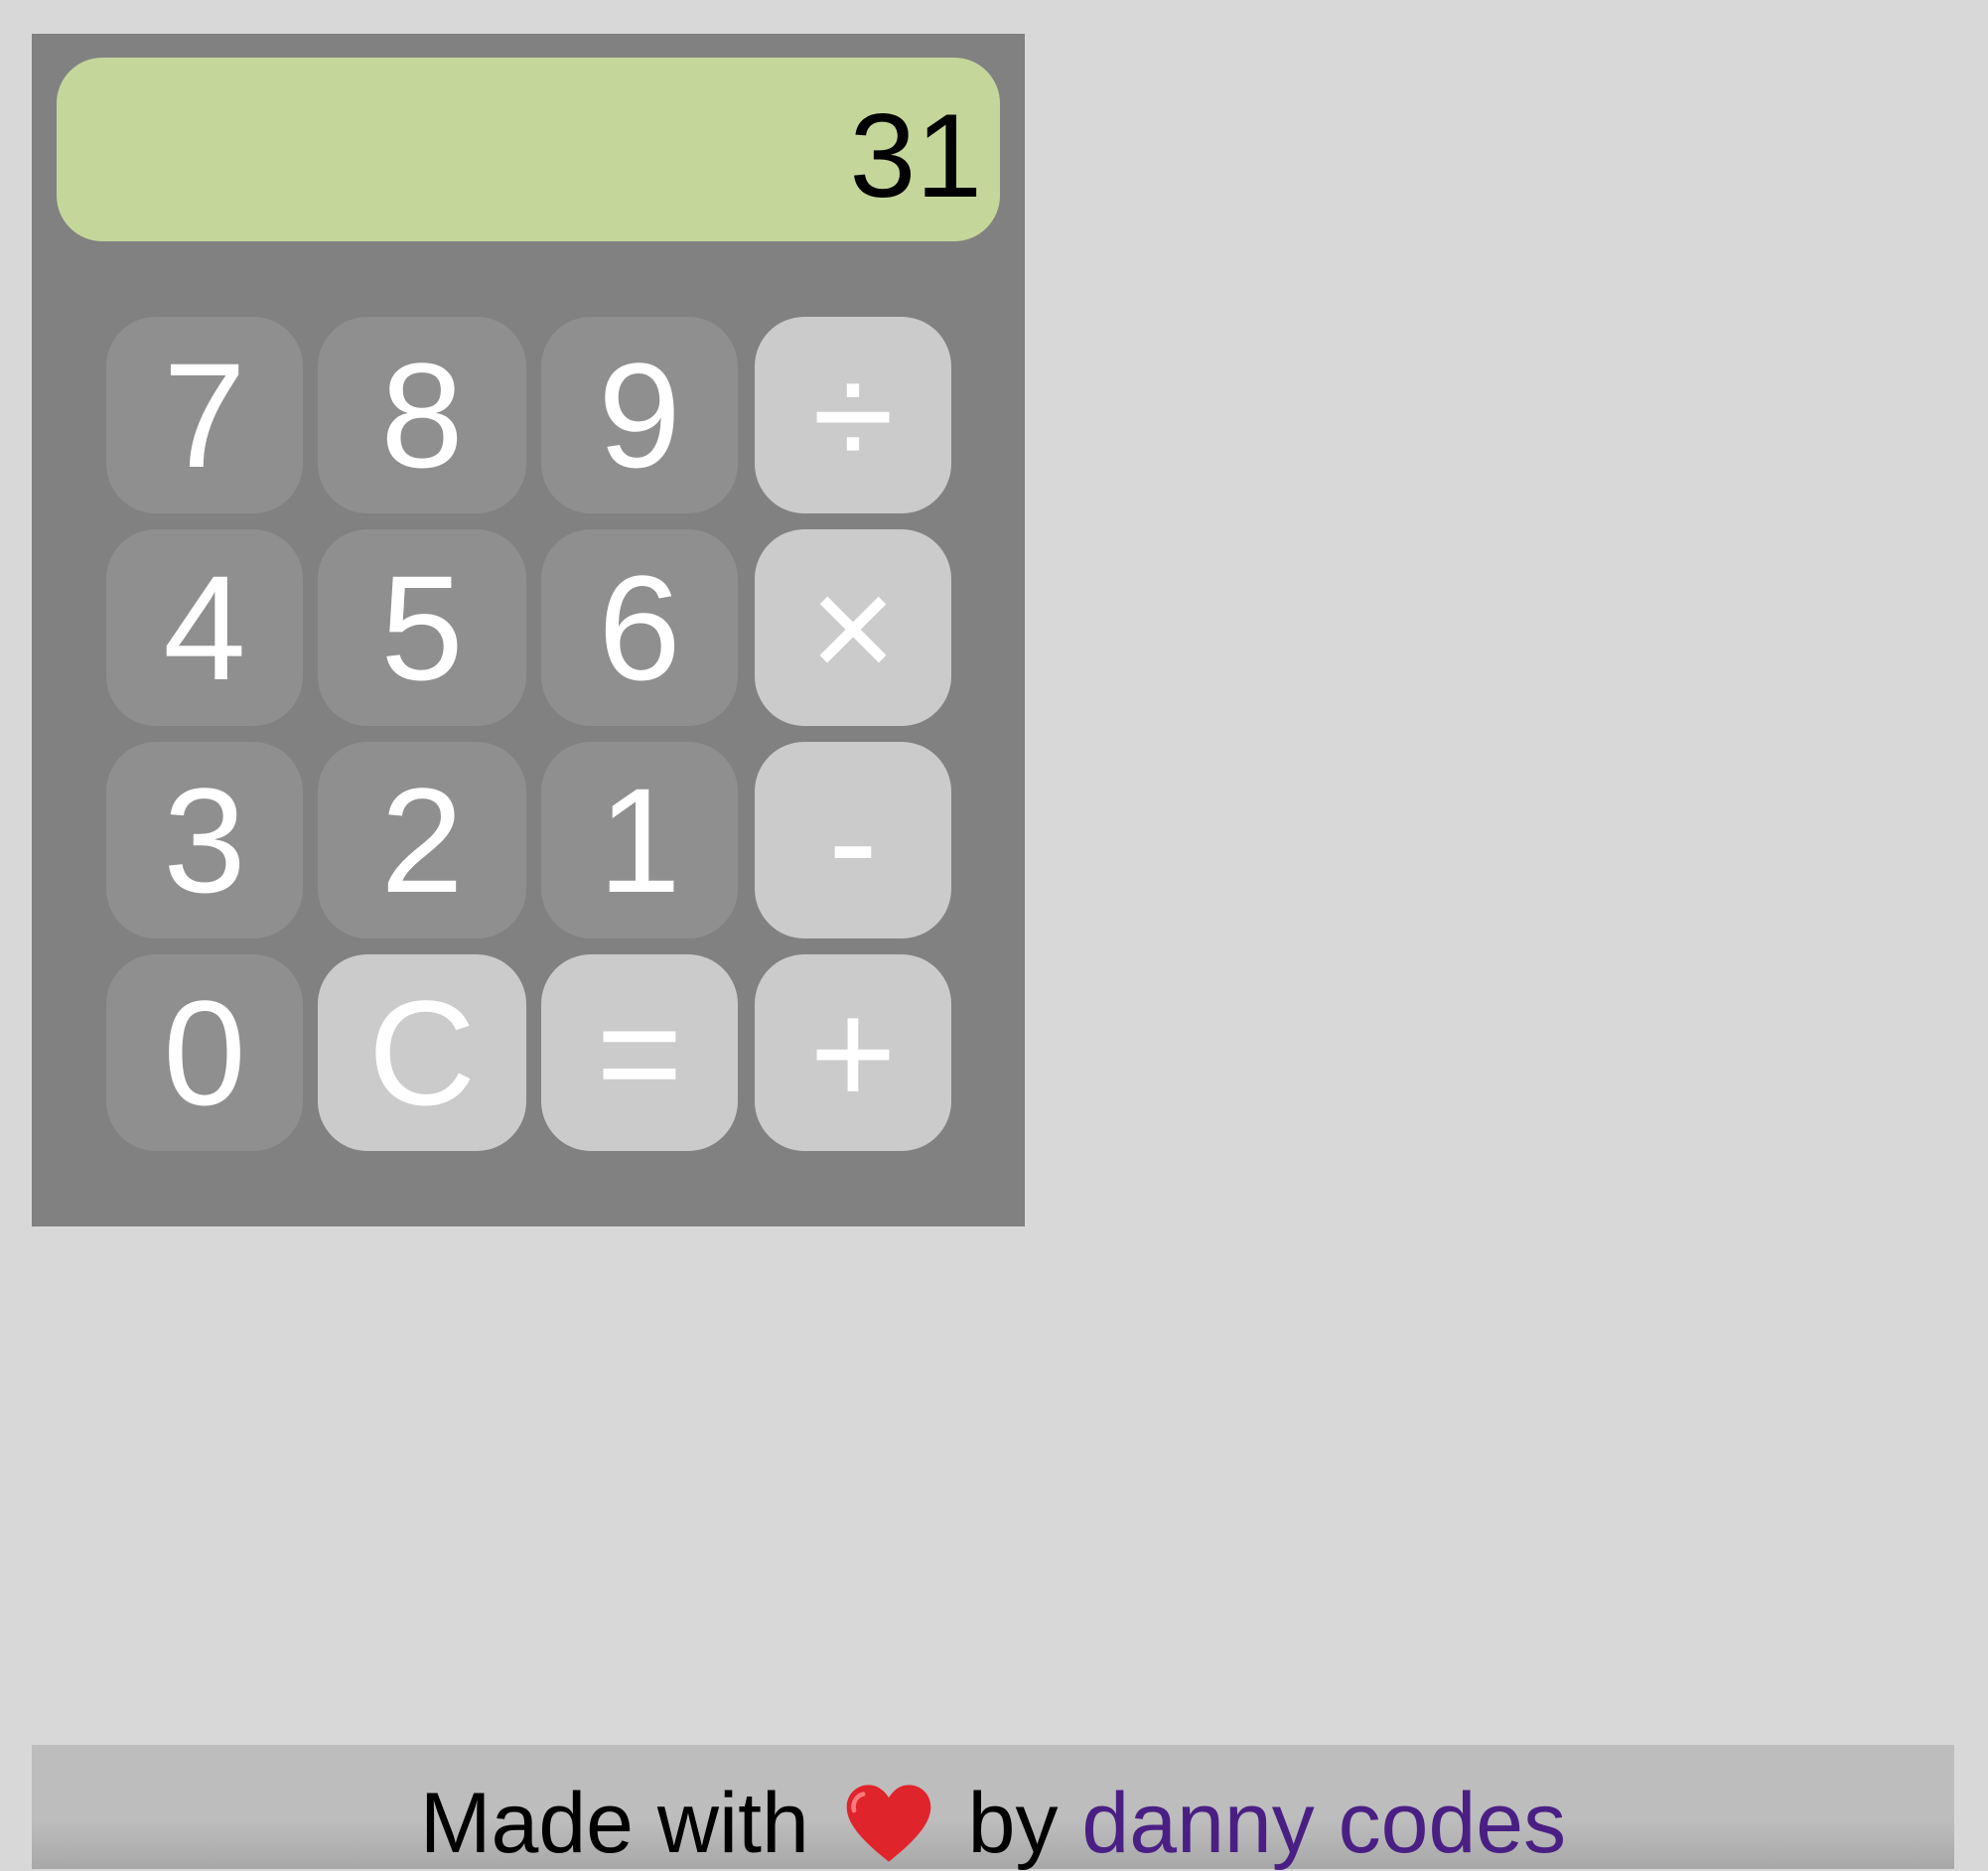 Image resolution: width=1988 pixels, height=1871 pixels. I want to click on key-9: 9, so click(639, 415).